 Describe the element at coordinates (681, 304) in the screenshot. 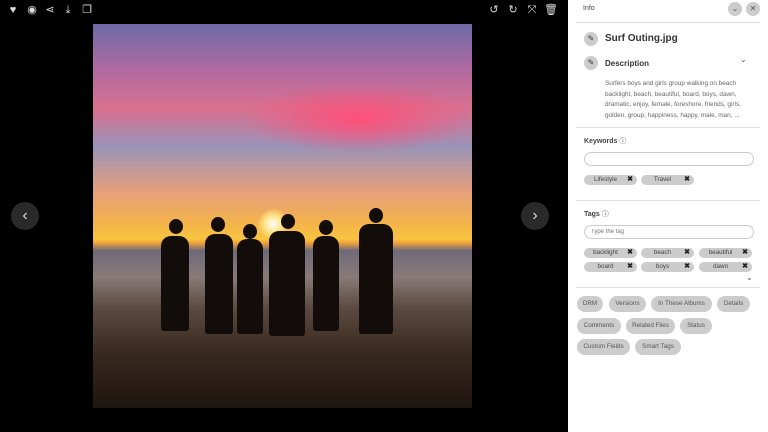

I see `section-in-these-albums: In These Albums` at that location.